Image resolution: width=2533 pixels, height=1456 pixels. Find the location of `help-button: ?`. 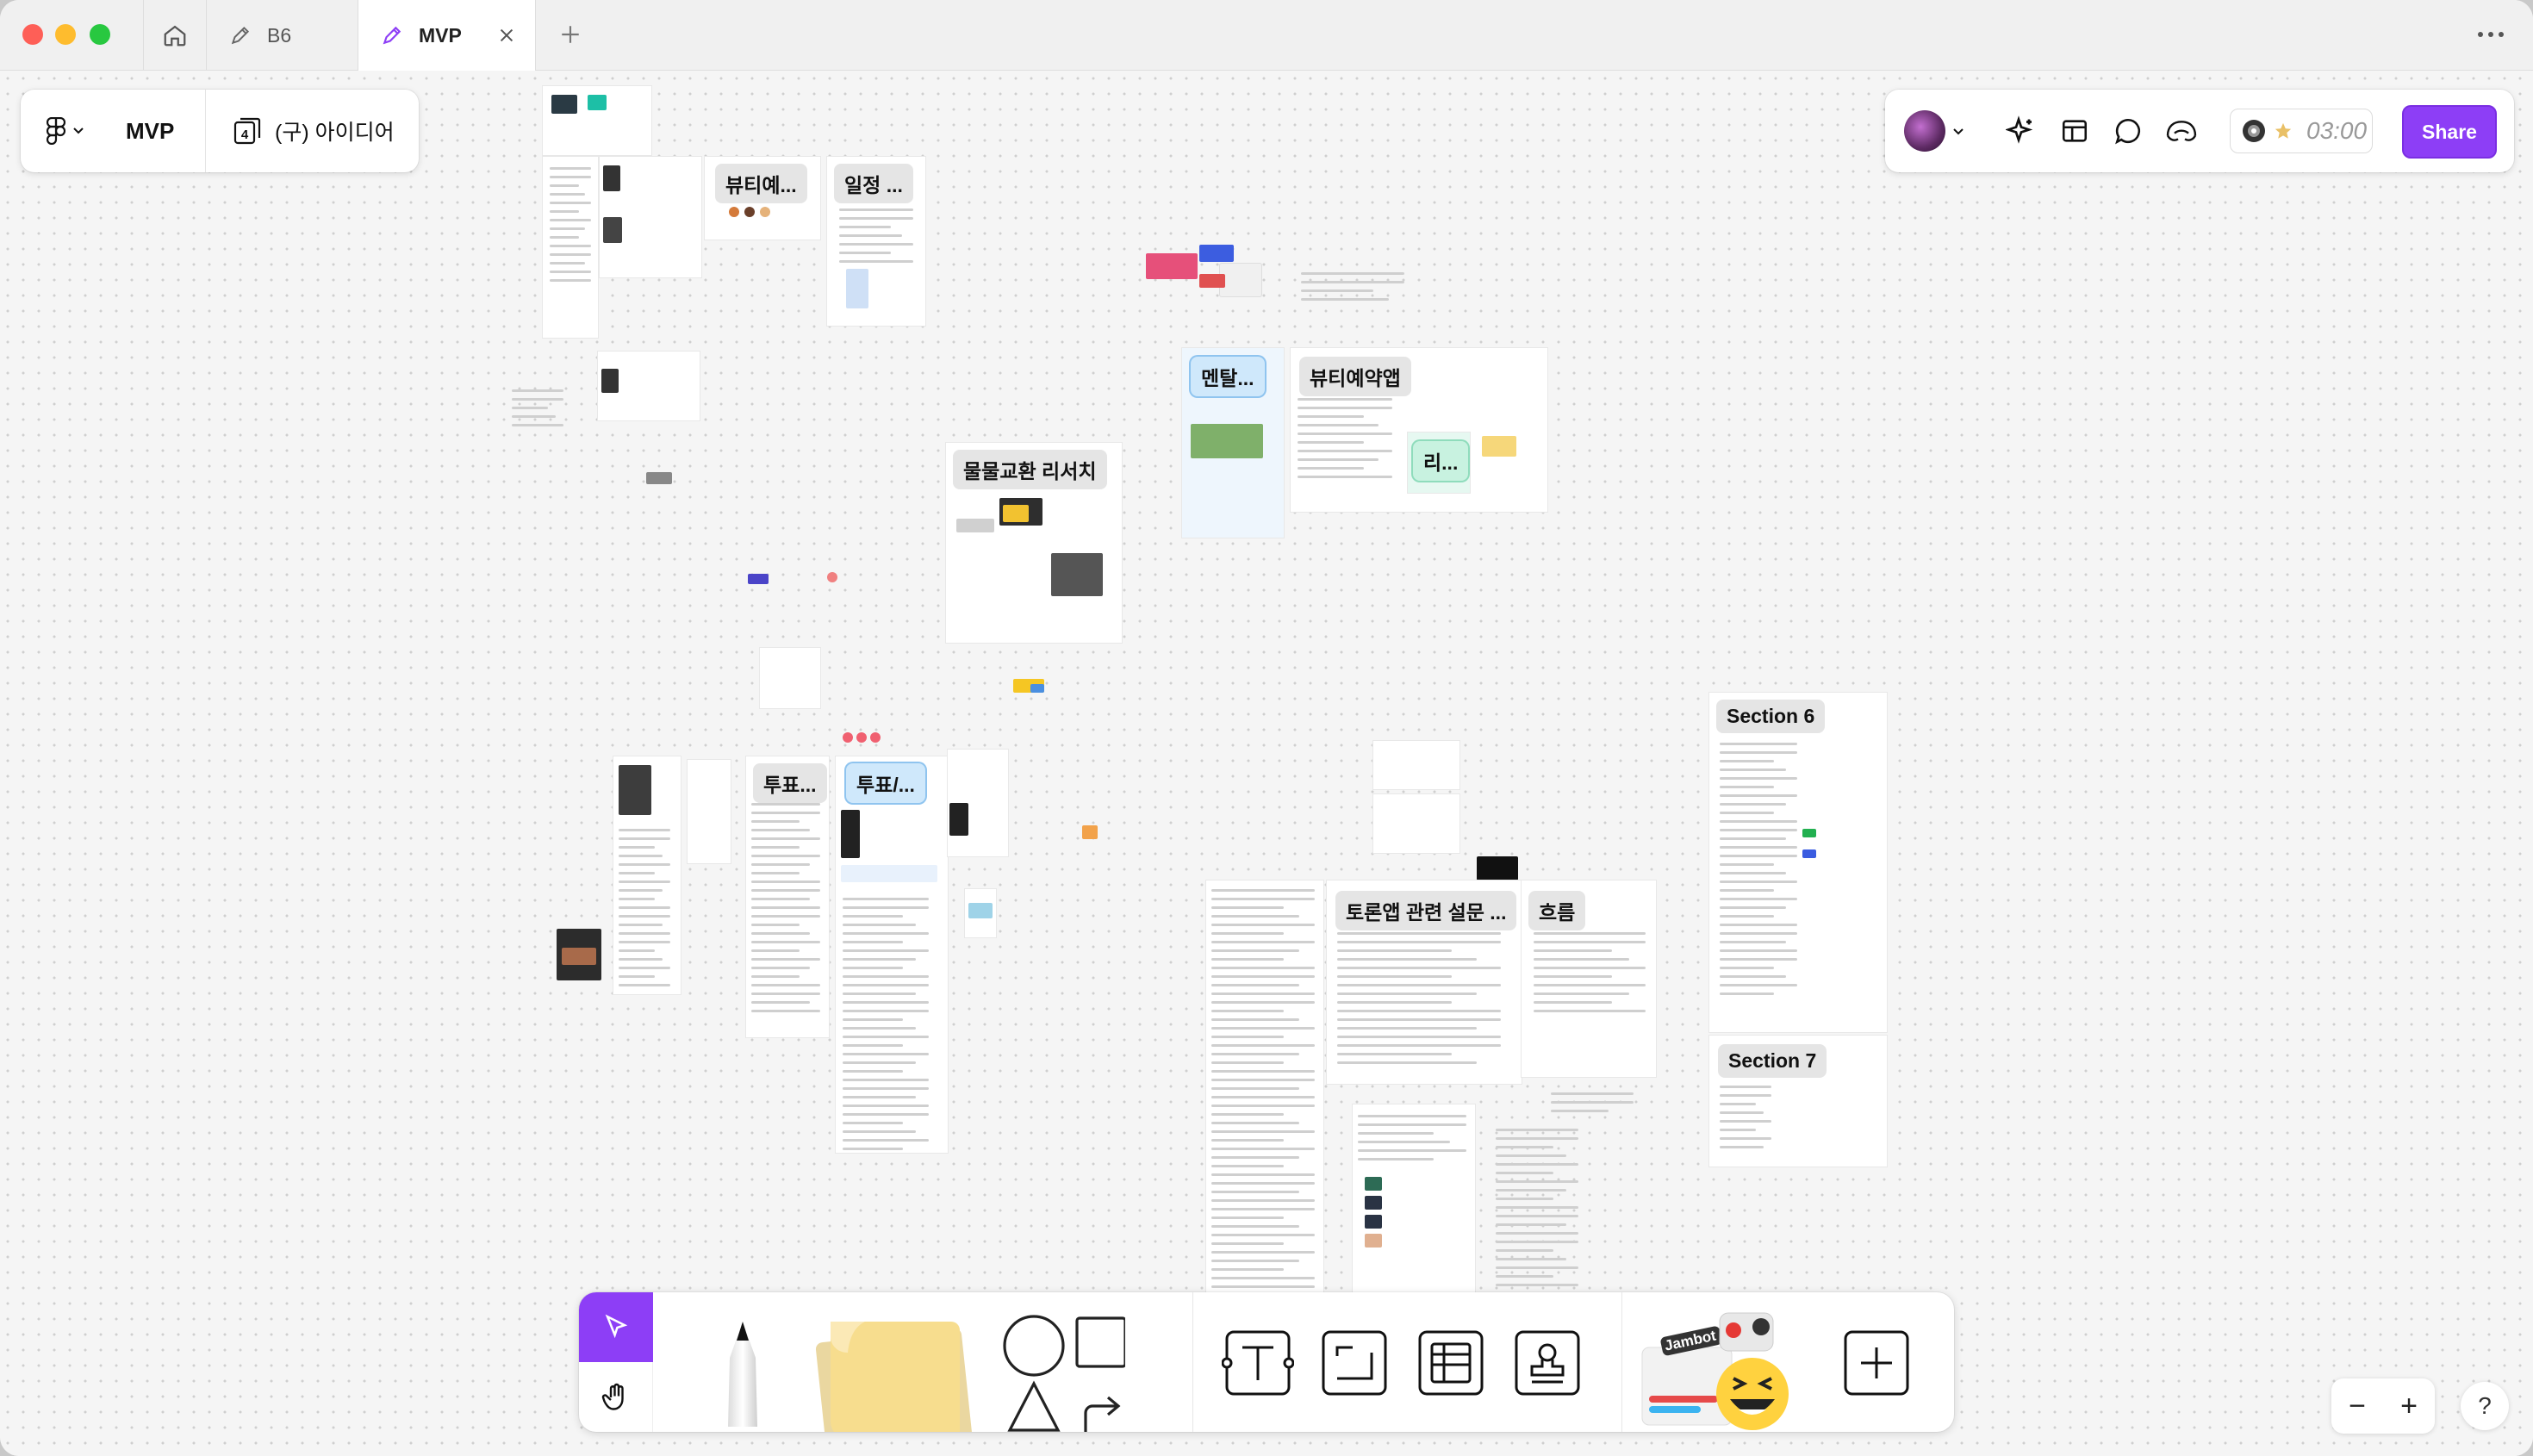

help-button: ? is located at coordinates (2485, 1406).